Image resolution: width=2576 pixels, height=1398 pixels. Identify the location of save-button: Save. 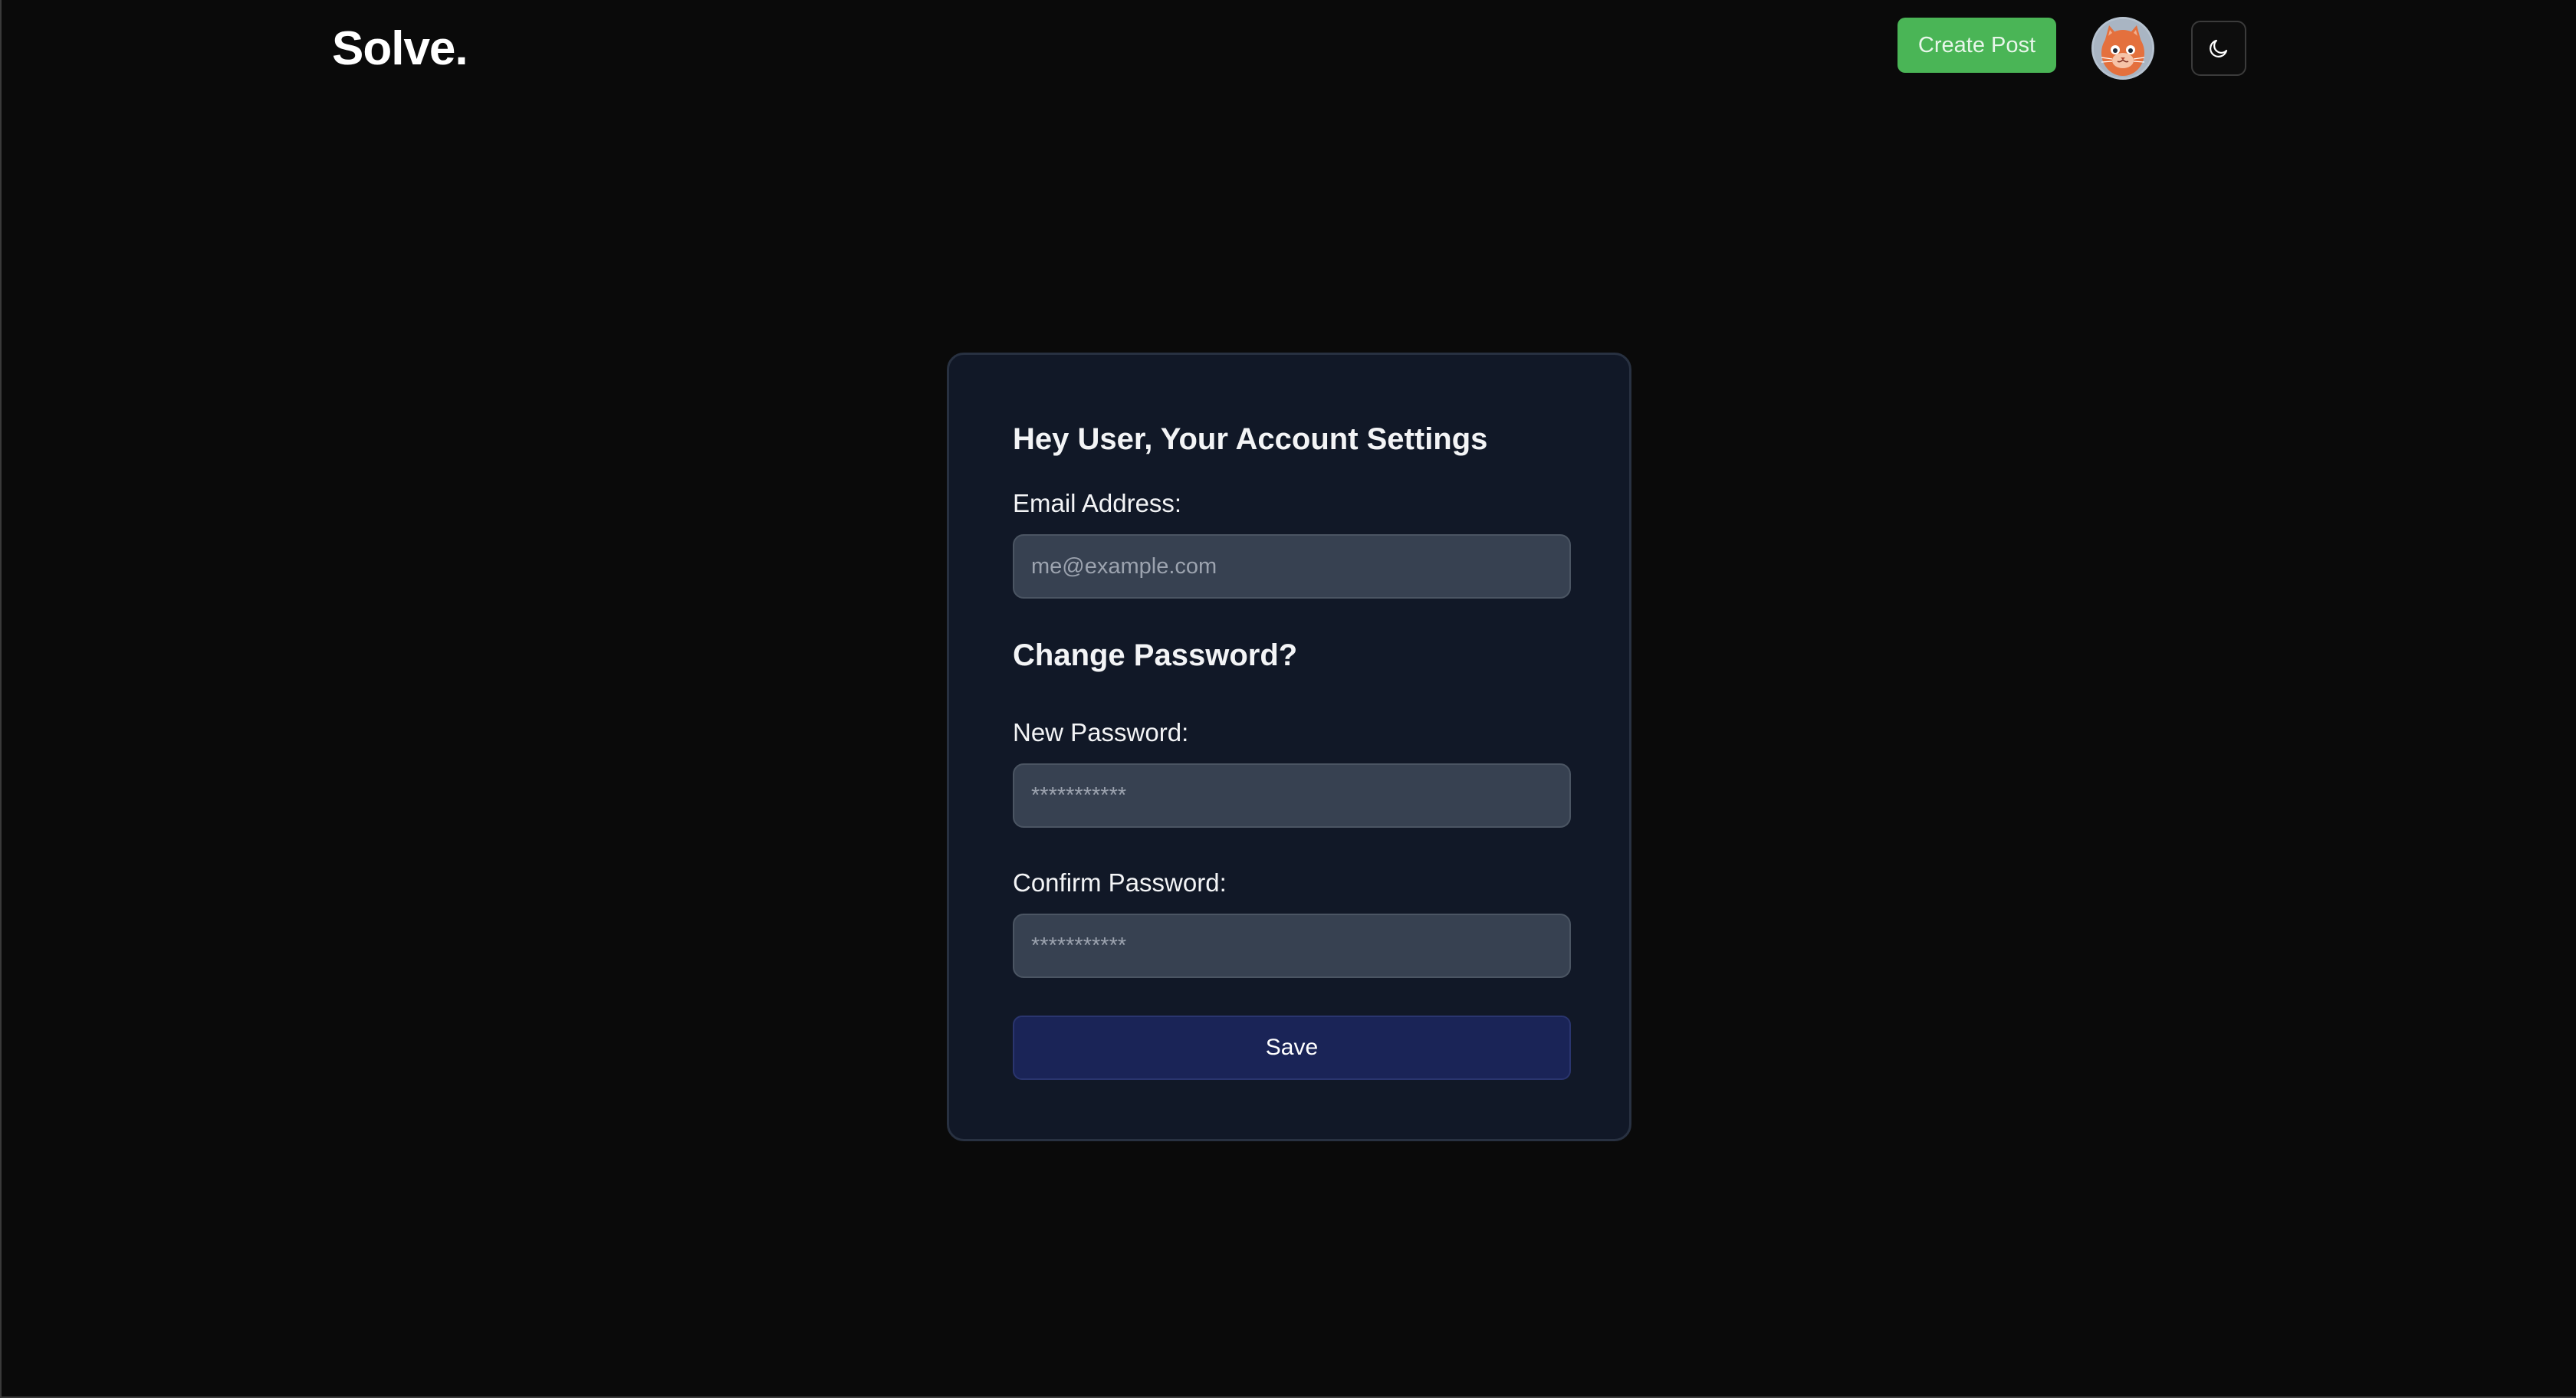
(1292, 1048).